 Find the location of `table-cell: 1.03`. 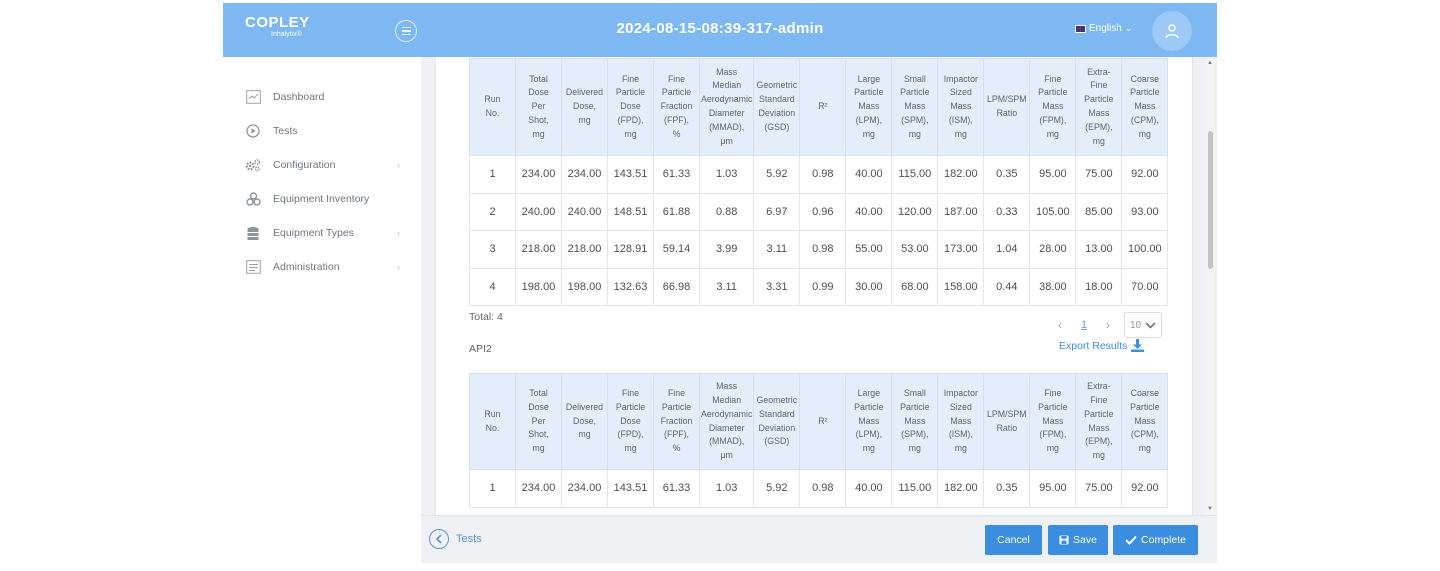

table-cell: 1.03 is located at coordinates (726, 488).